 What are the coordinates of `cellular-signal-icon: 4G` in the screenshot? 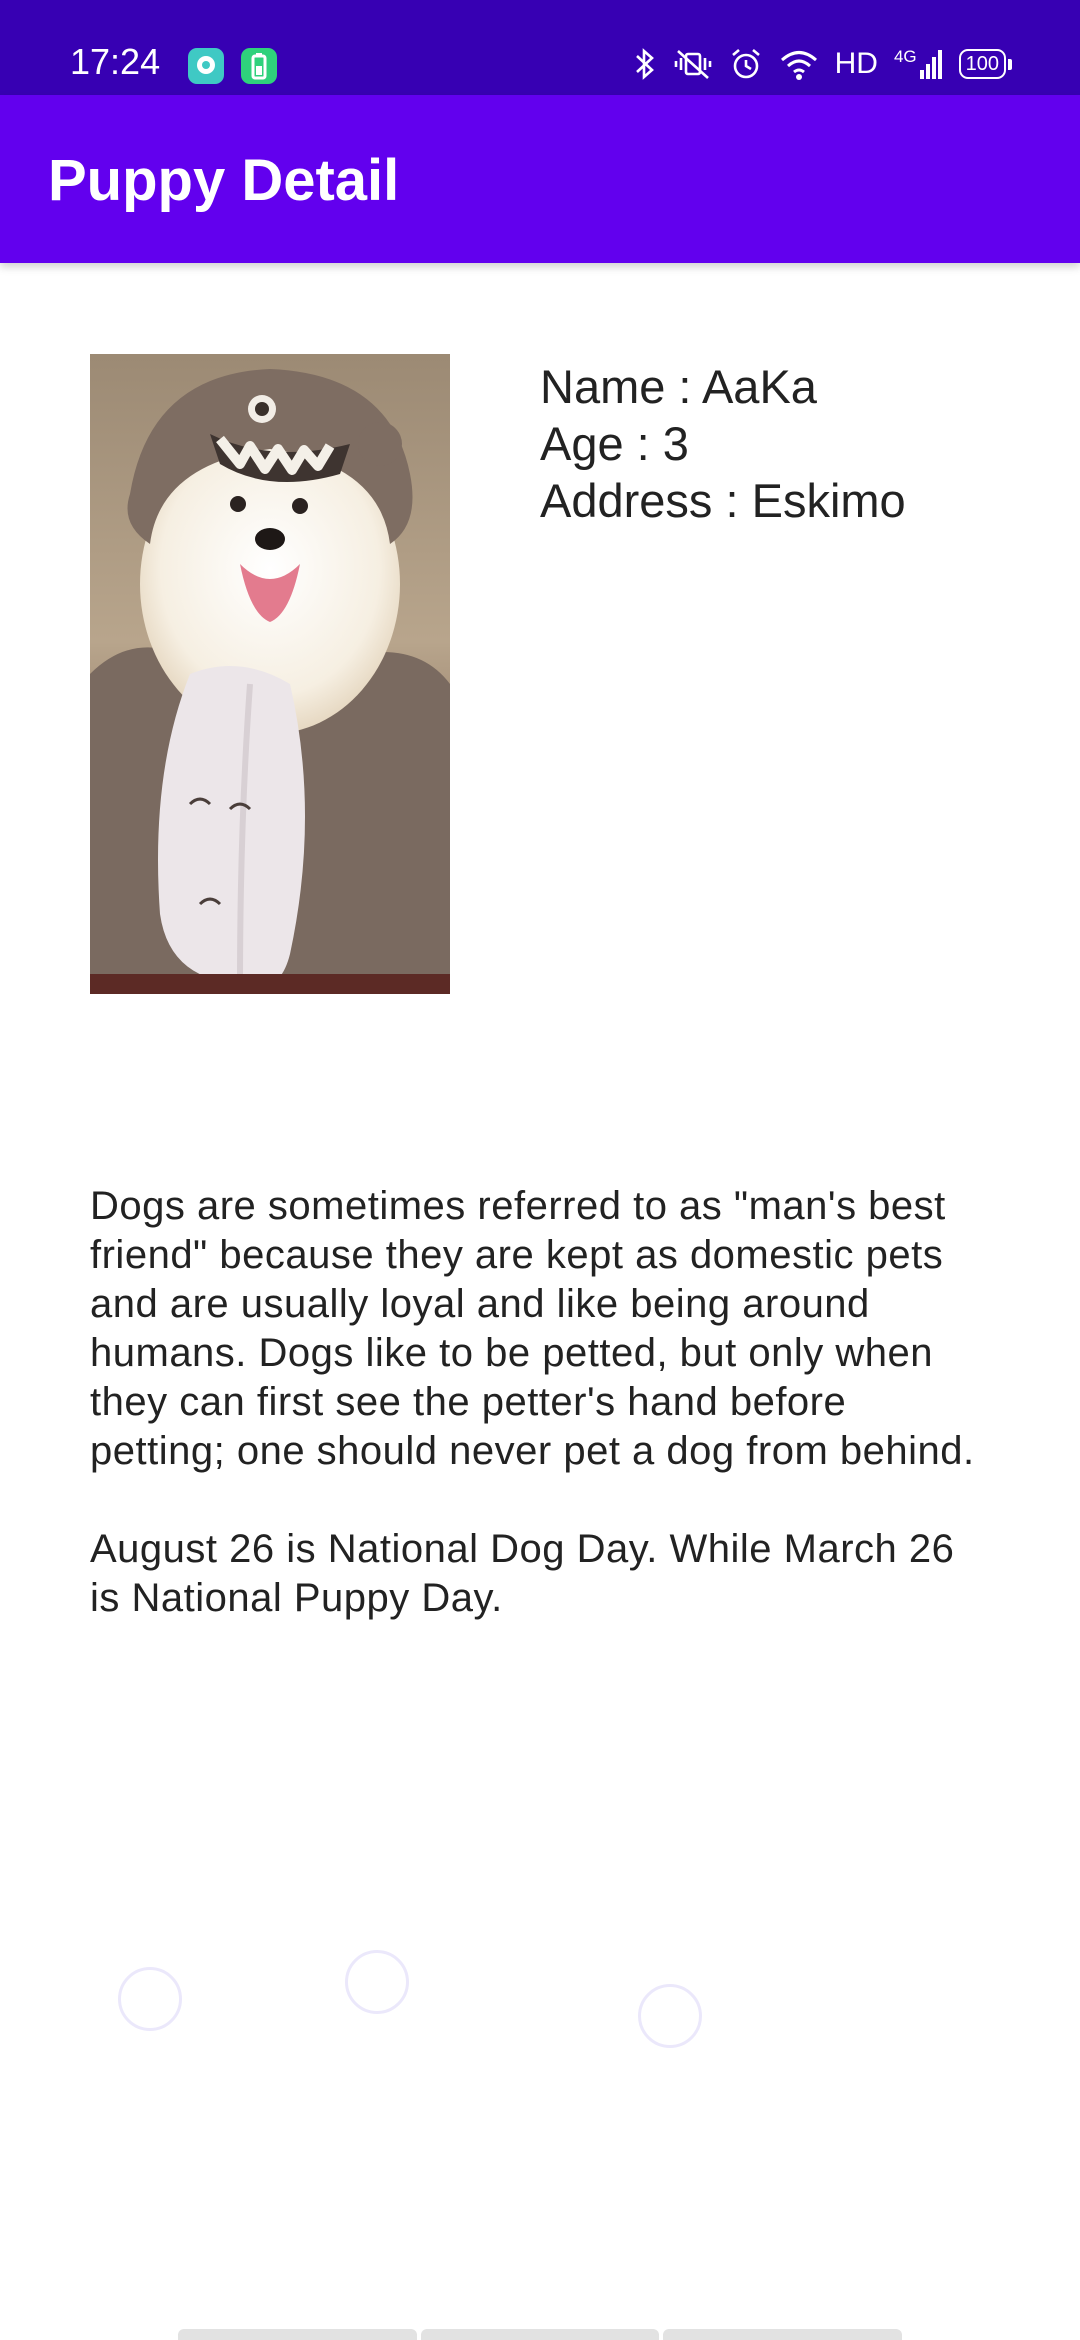 It's located at (918, 64).